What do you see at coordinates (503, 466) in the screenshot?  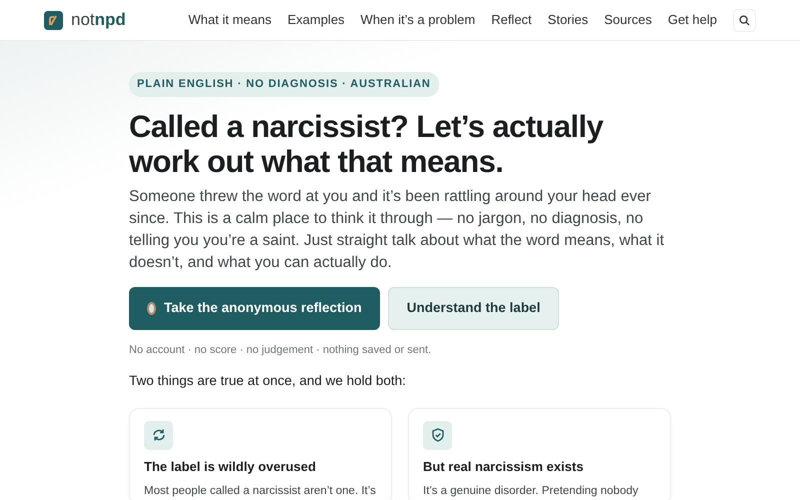 I see `card-title: But real narcissism exists` at bounding box center [503, 466].